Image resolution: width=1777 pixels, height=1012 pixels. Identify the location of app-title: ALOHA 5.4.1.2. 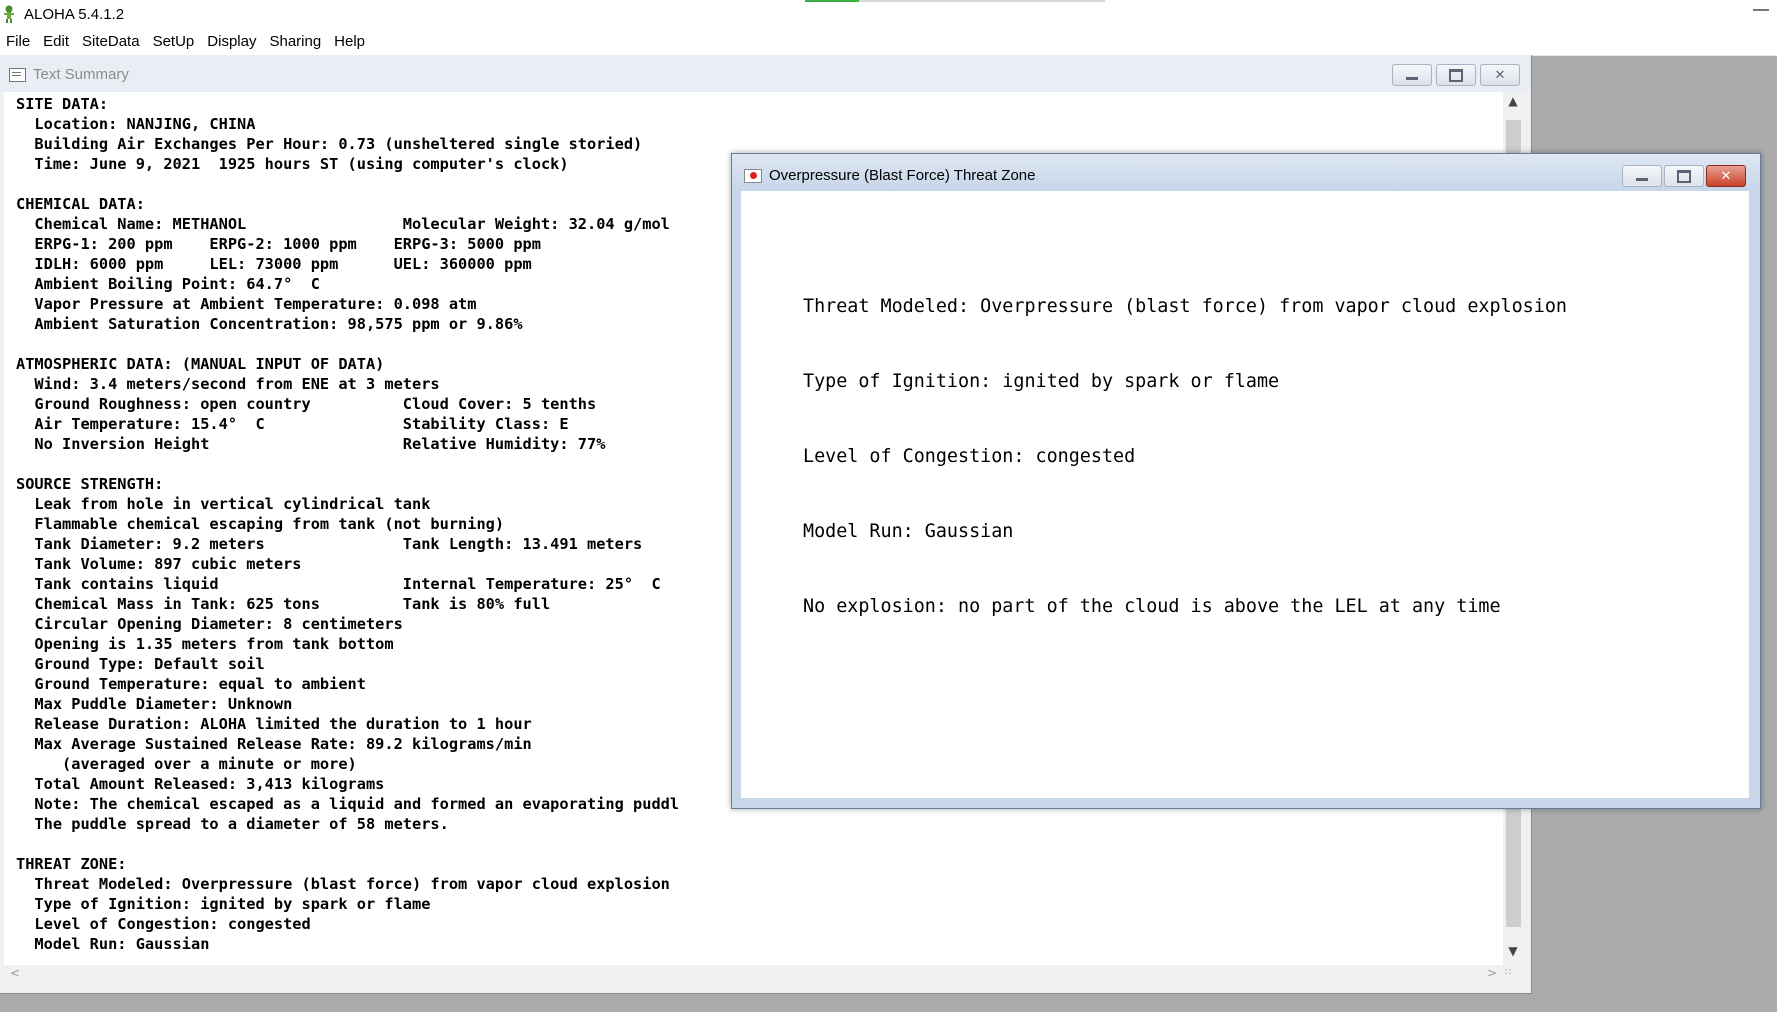
(74, 14).